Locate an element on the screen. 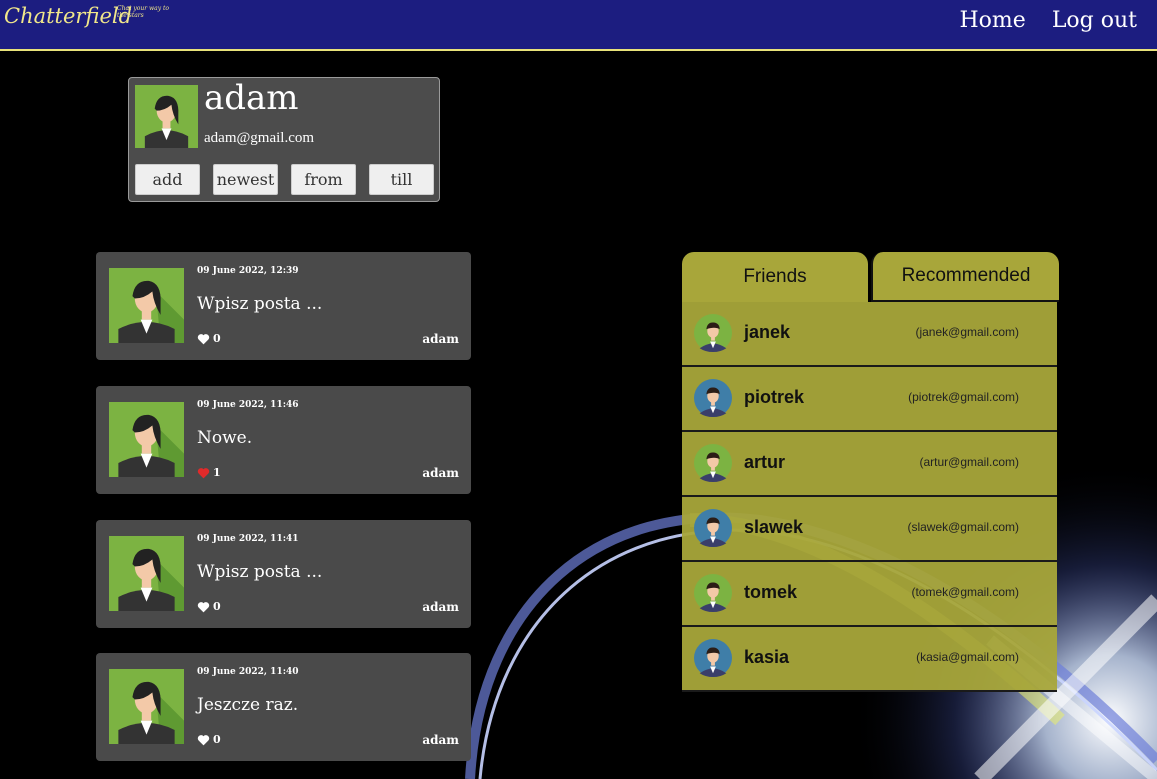  friend-item: tomek (tomek@gmail.com) is located at coordinates (869, 594).